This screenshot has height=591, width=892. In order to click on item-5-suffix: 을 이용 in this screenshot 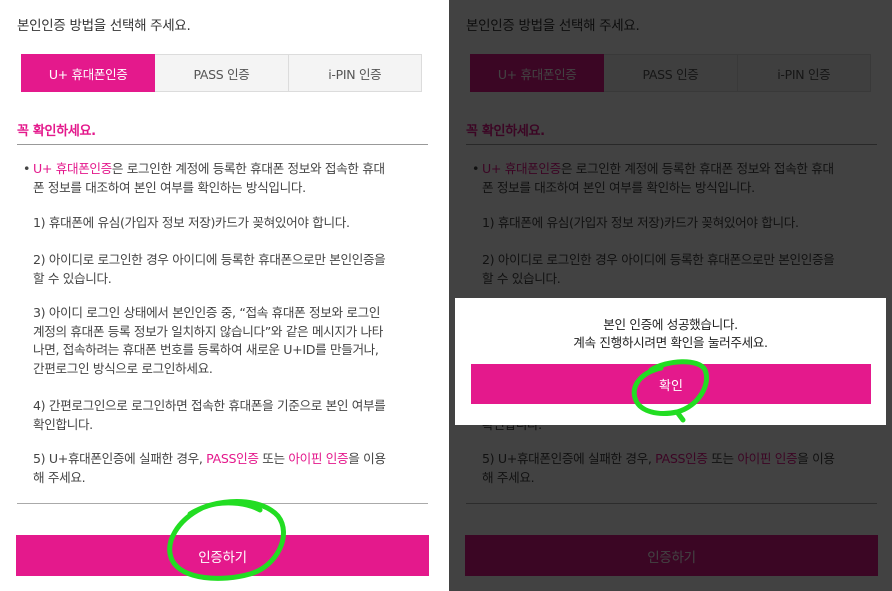, I will do `click(367, 458)`.